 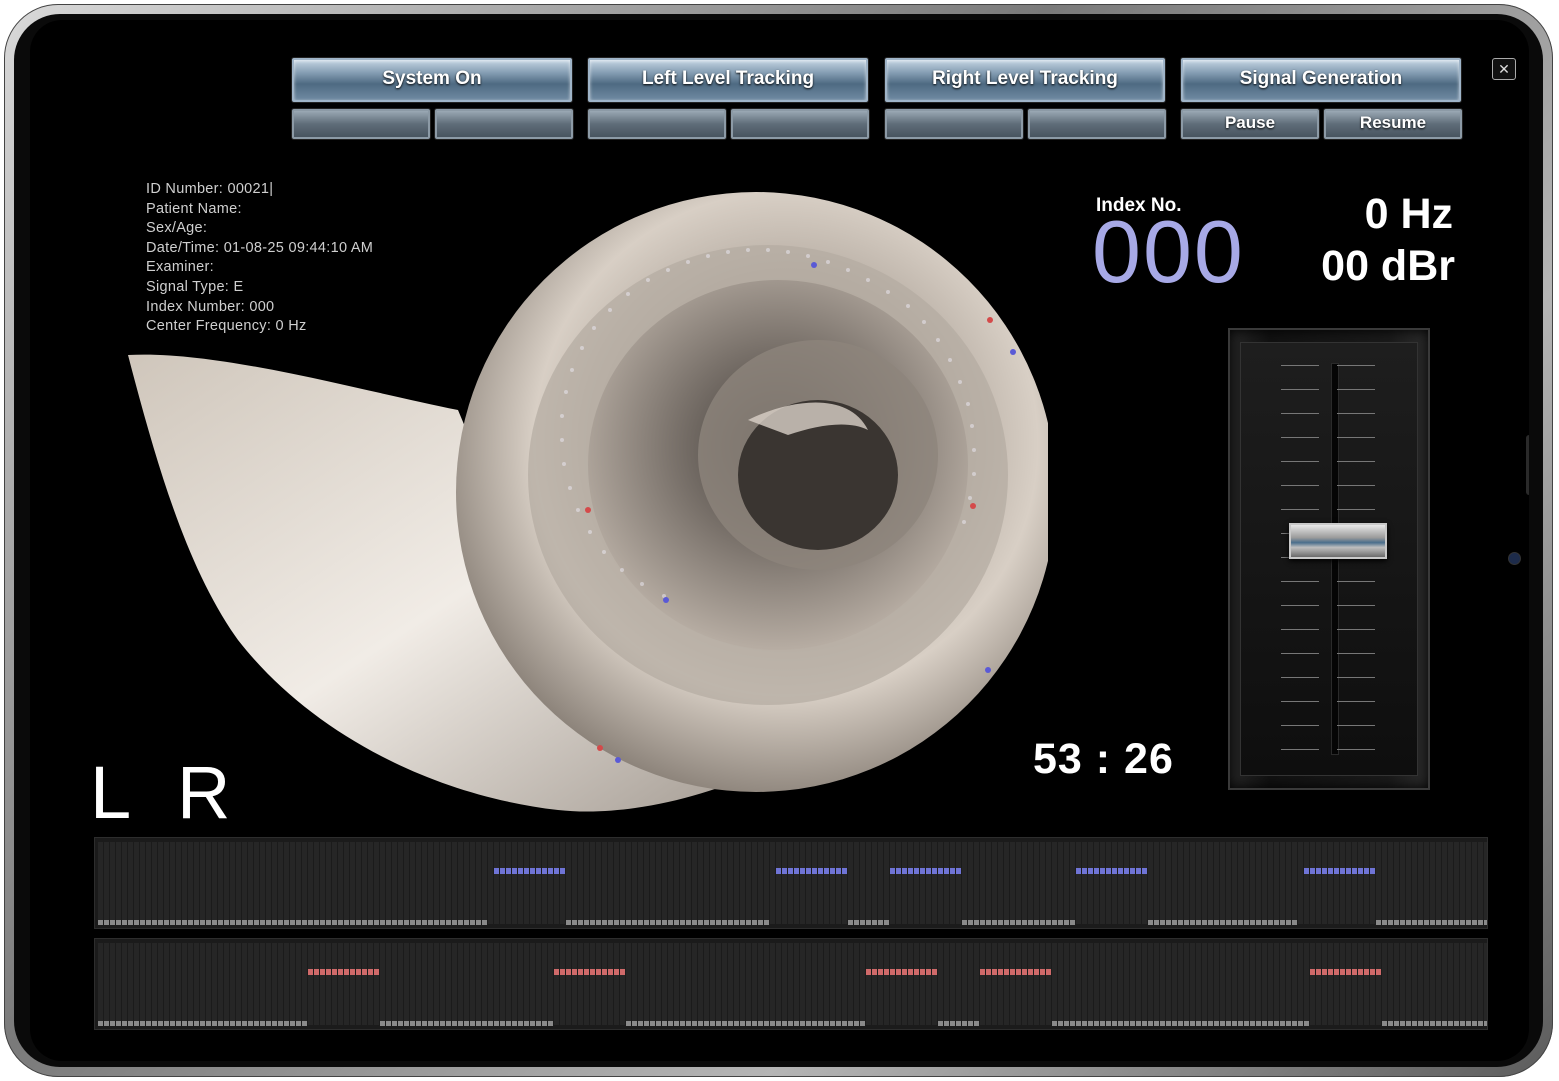 I want to click on timer-readout: 53 : 26, so click(x=1103, y=759).